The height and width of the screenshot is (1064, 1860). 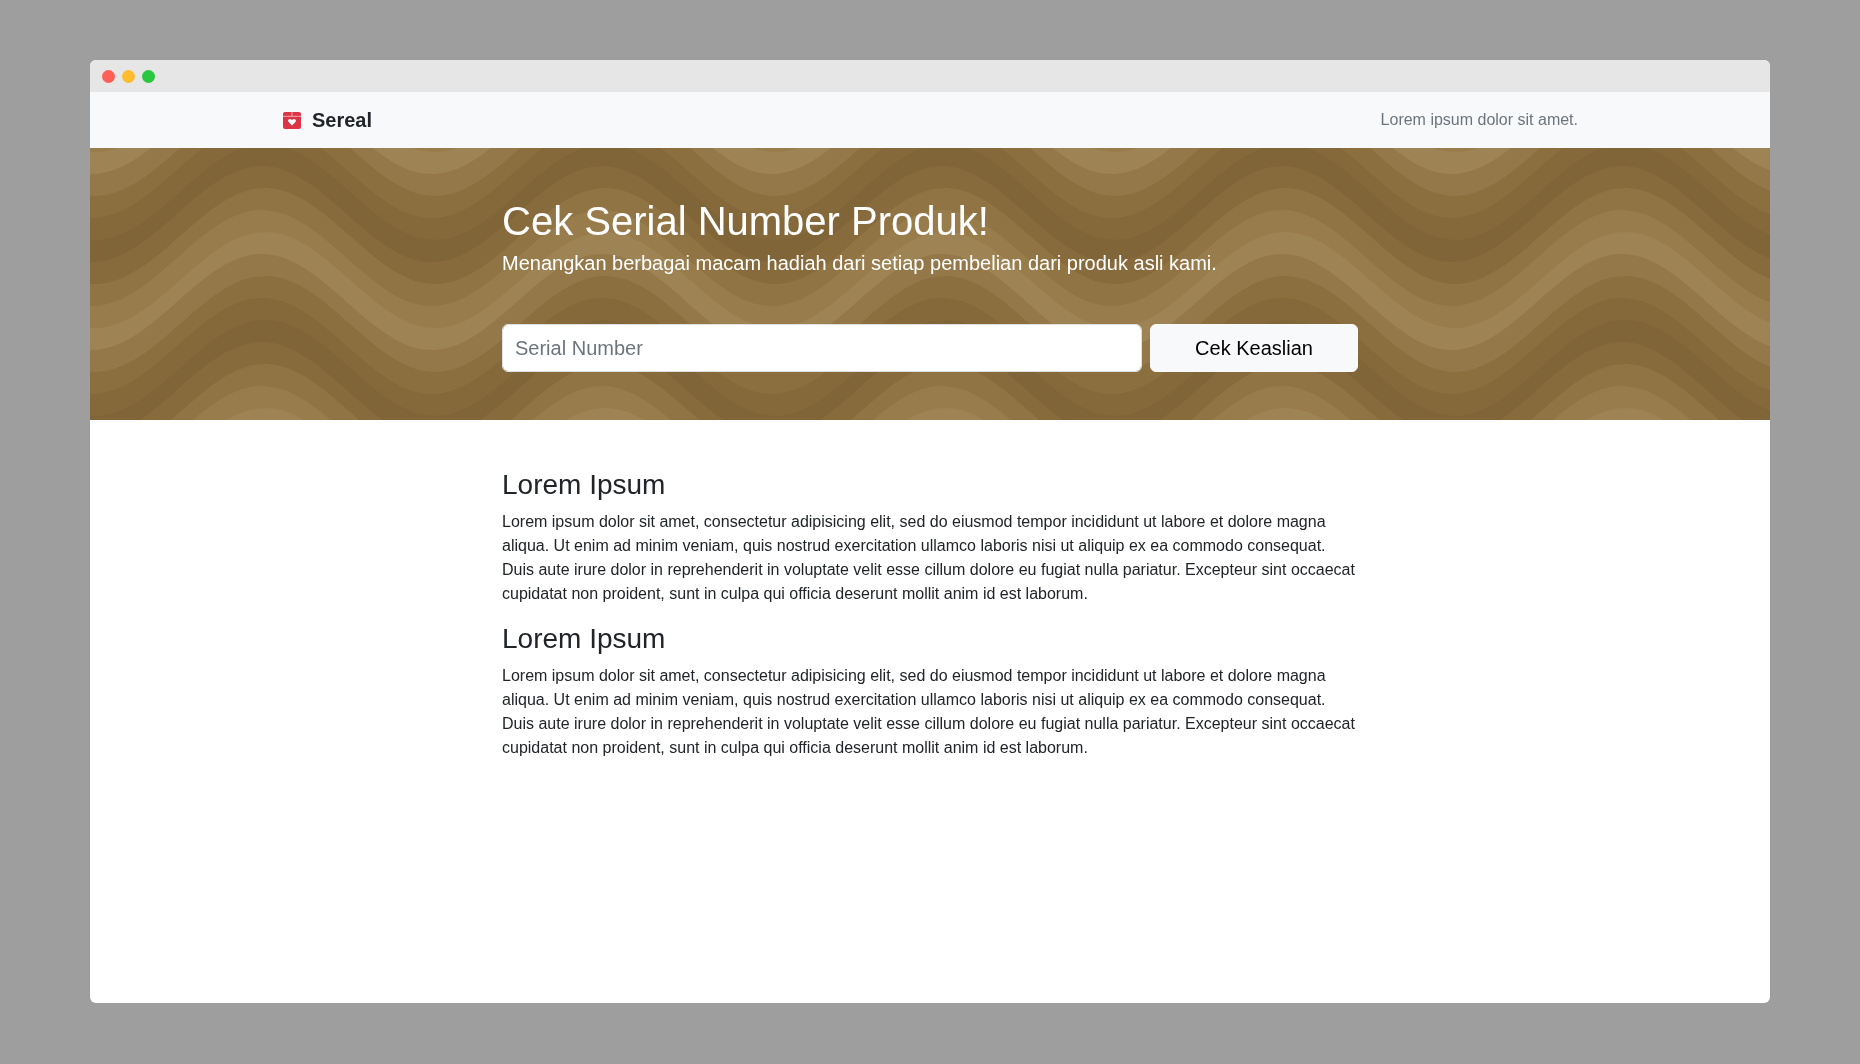 What do you see at coordinates (108, 76) in the screenshot?
I see `close-icon` at bounding box center [108, 76].